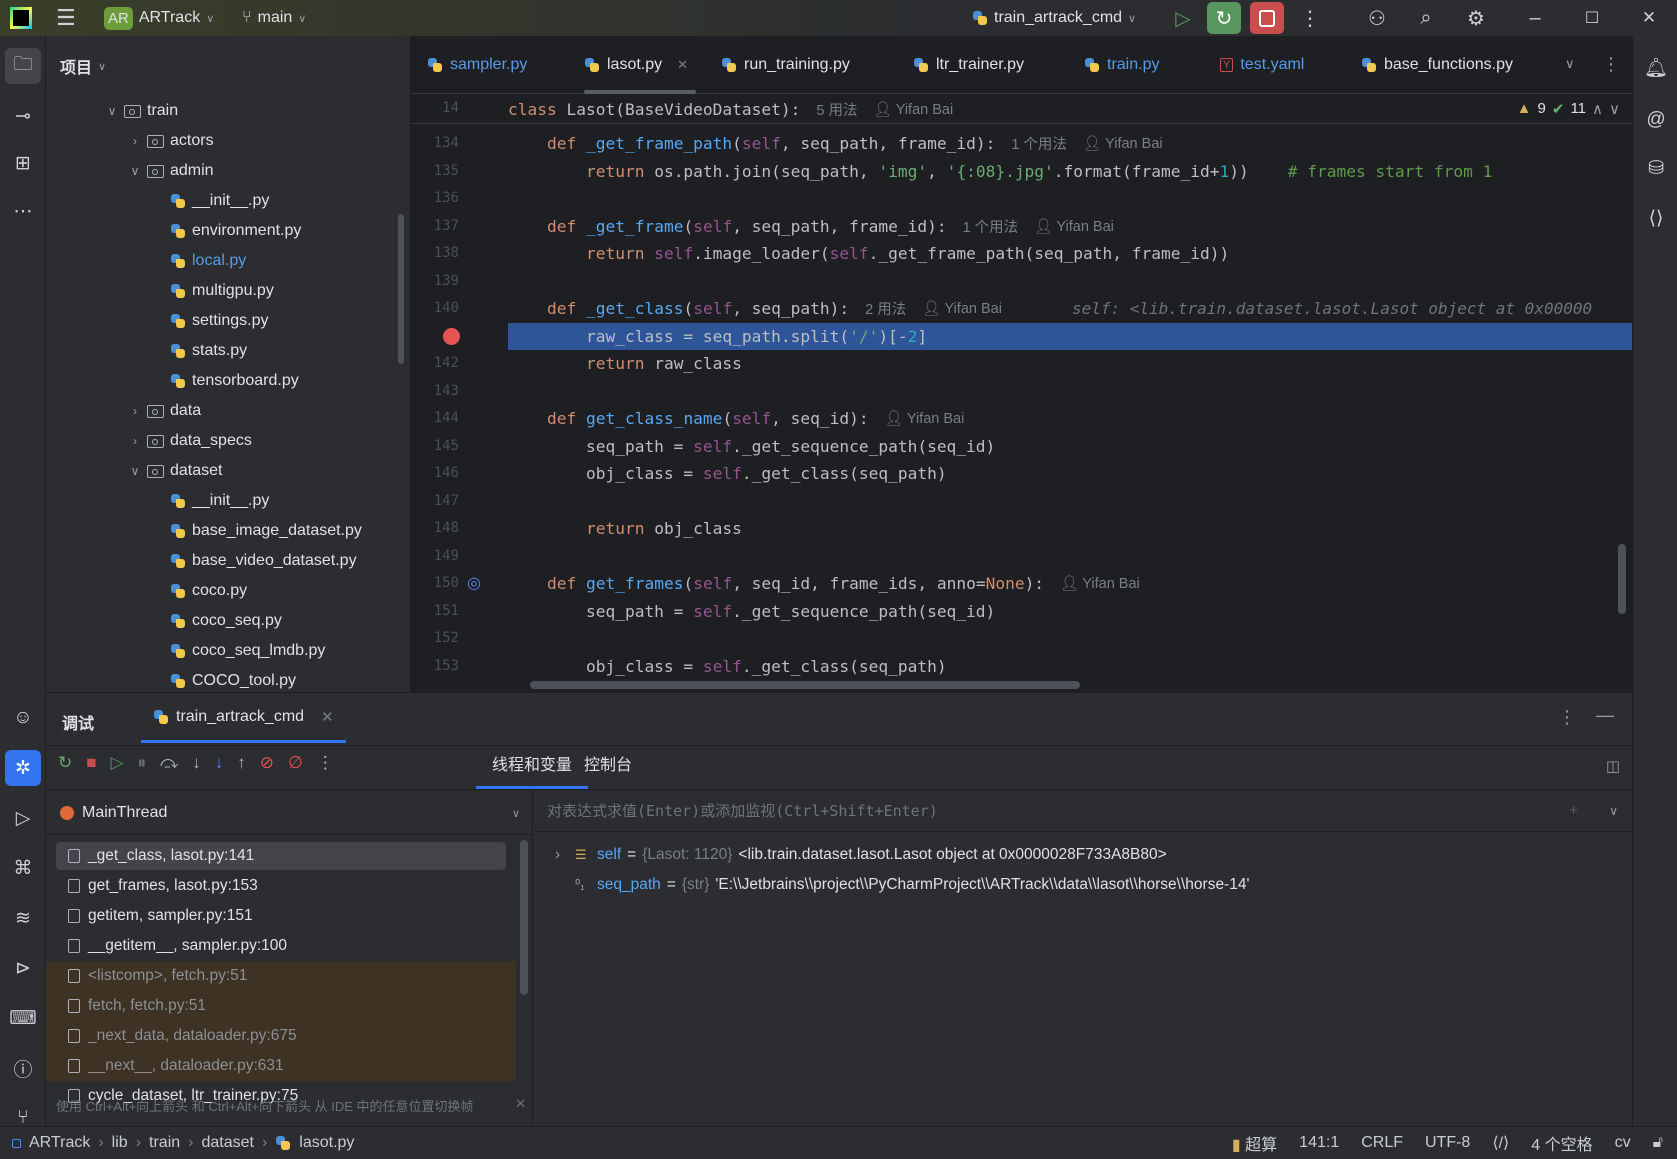  Describe the element at coordinates (208, 591) in the screenshot. I see `tree-item: coco.py` at that location.